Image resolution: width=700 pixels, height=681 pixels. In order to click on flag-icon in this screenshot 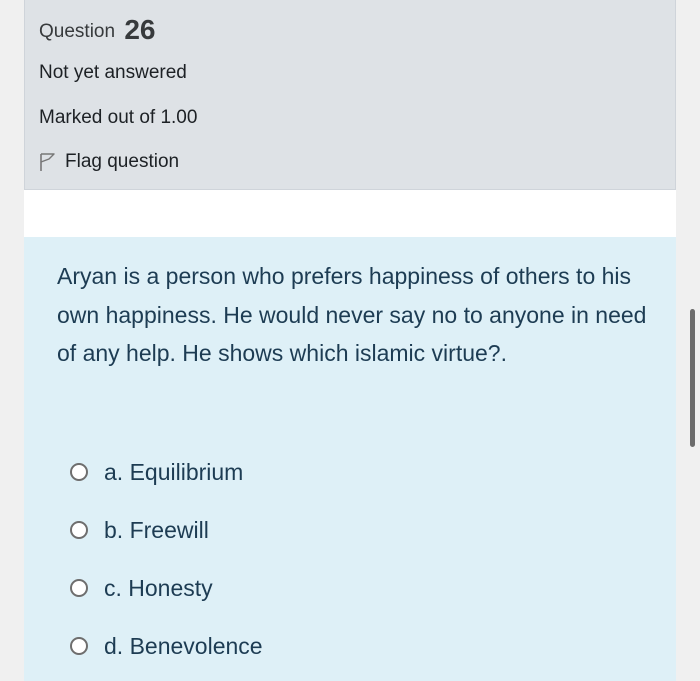, I will do `click(47, 162)`.